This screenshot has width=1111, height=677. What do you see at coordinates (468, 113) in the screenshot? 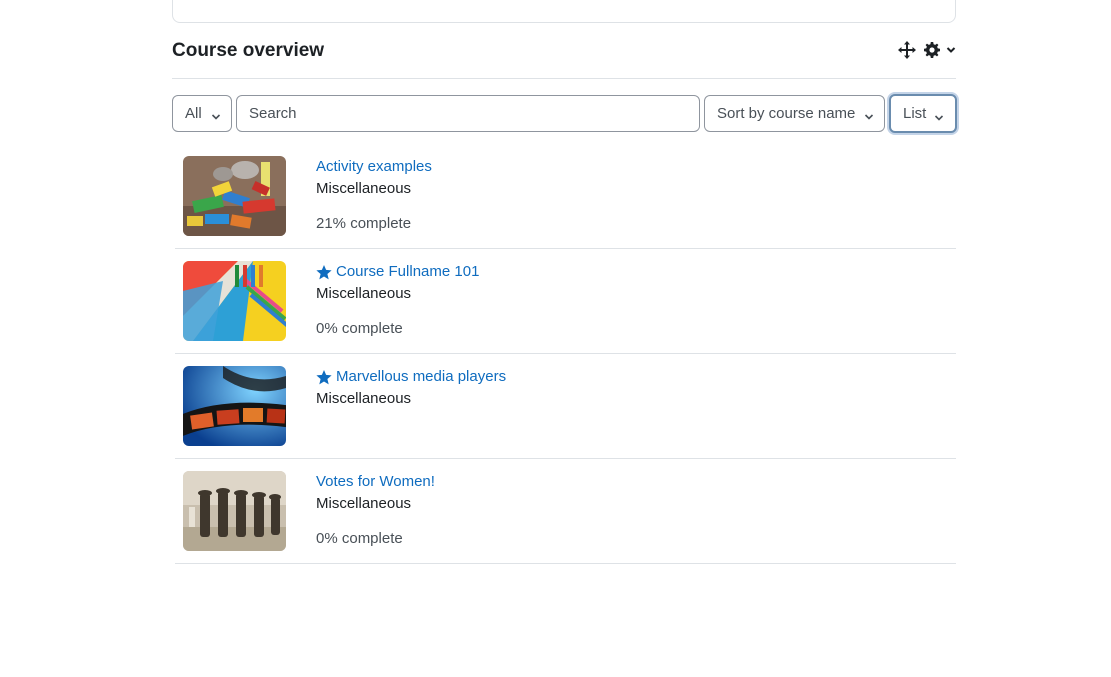
I see `search-input` at bounding box center [468, 113].